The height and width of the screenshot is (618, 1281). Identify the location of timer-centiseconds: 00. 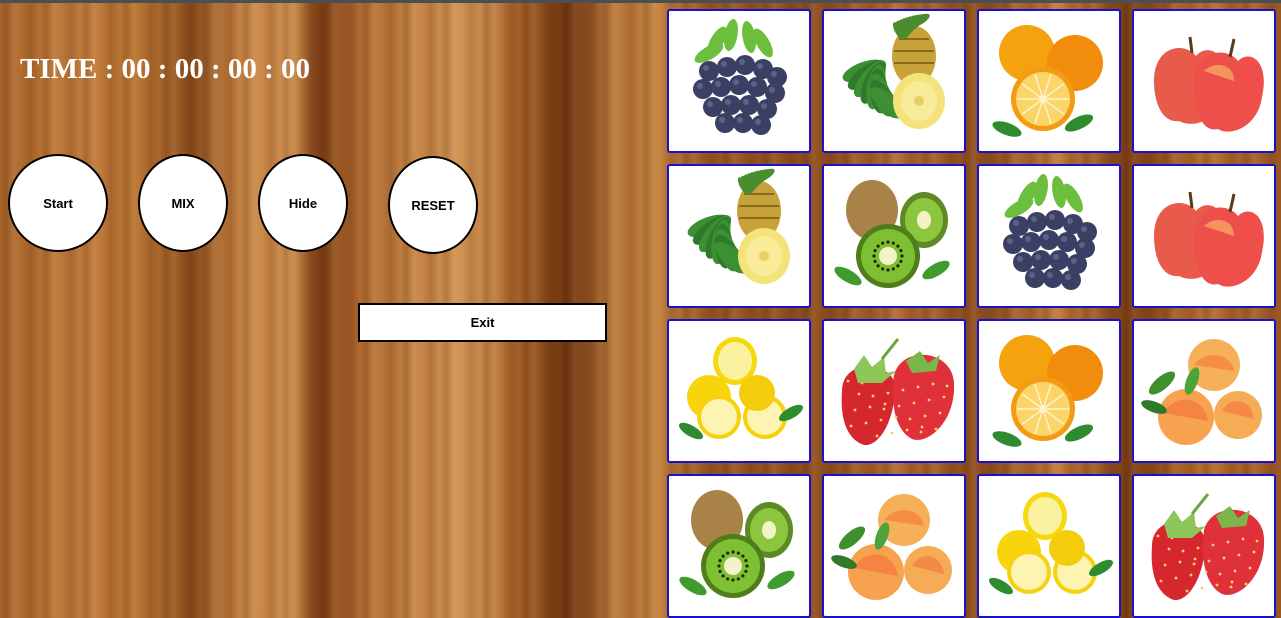
(296, 69).